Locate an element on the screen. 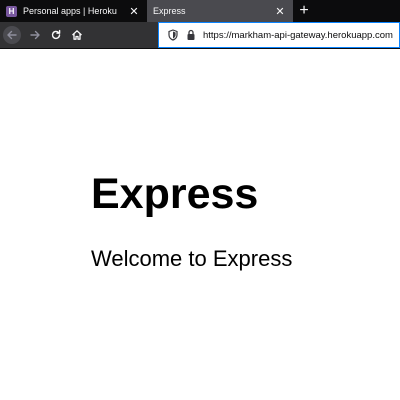 This screenshot has height=400, width=400. tab-title: Personal apps | Heroku is located at coordinates (70, 11).